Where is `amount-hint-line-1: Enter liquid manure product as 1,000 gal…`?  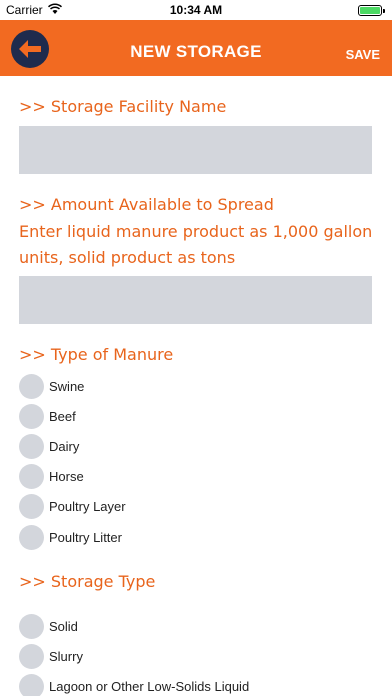
amount-hint-line-1: Enter liquid manure product as 1,000 gal… is located at coordinates (196, 231).